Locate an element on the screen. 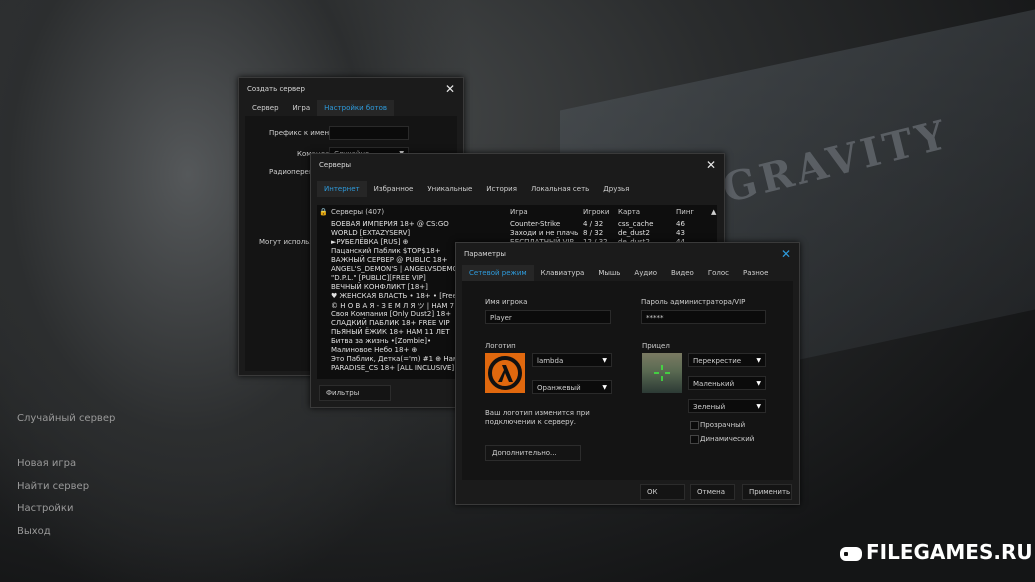 This screenshot has width=1035, height=582. server-cell-name: ►РУБЕЛЁВКА [RUS] ⊕ is located at coordinates (370, 242).